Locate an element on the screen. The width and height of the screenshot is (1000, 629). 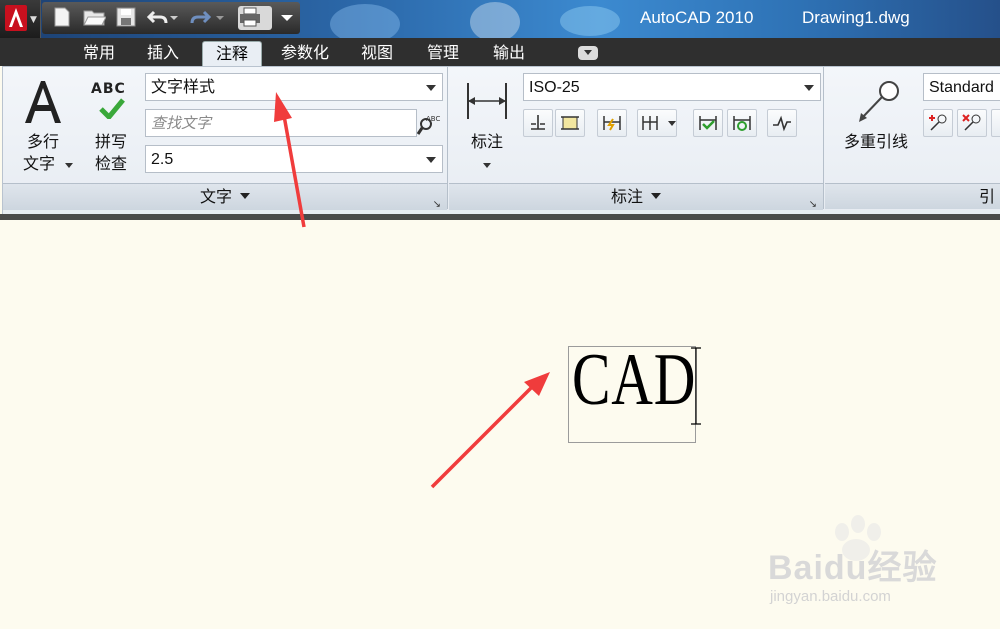
multileader-label: 多重引线 is located at coordinates (875, 141).